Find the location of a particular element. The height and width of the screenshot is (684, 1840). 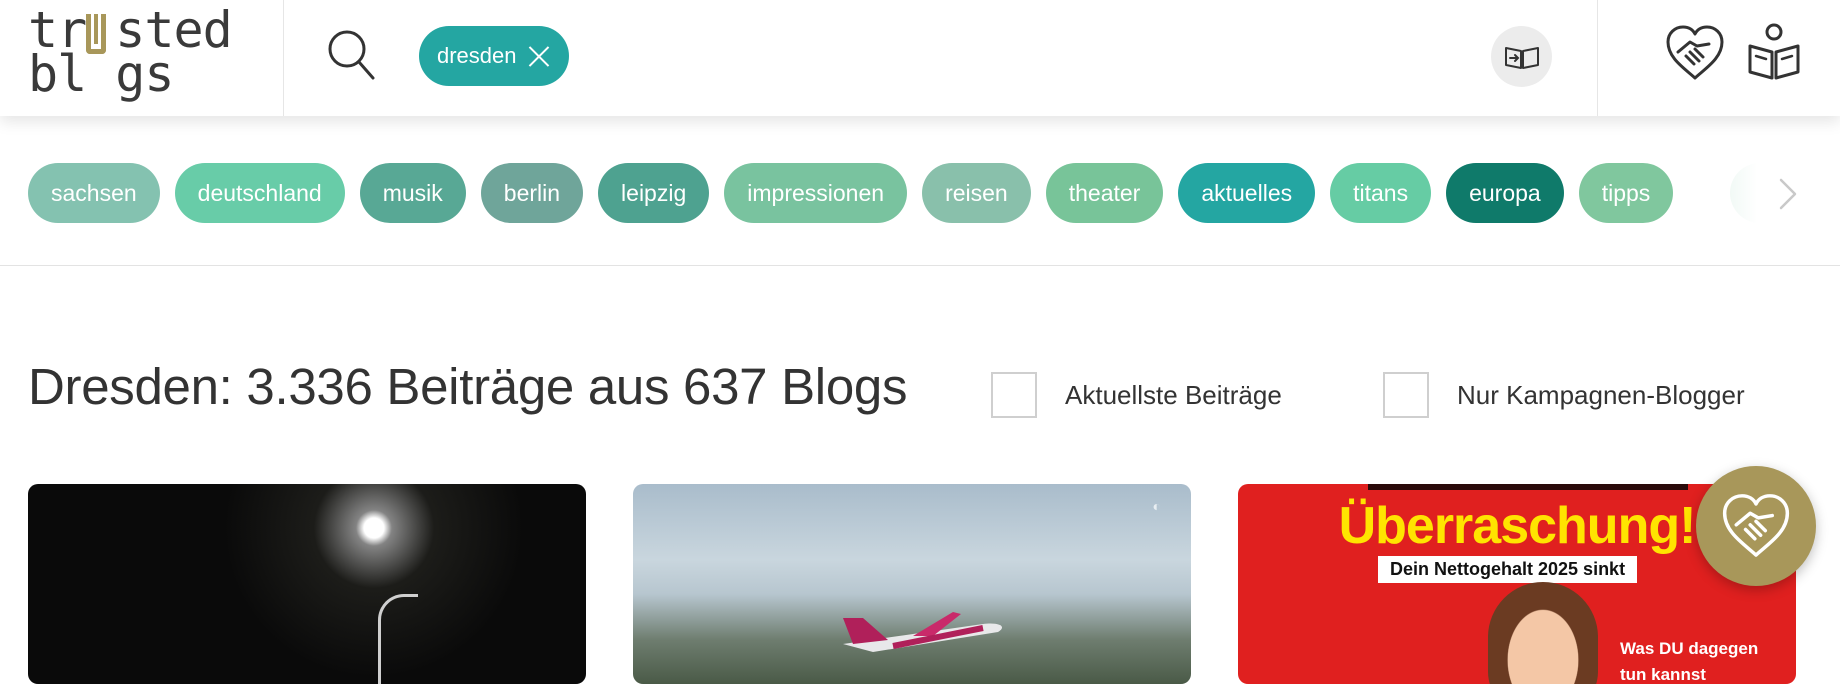

tag-musik: musik is located at coordinates (412, 193).